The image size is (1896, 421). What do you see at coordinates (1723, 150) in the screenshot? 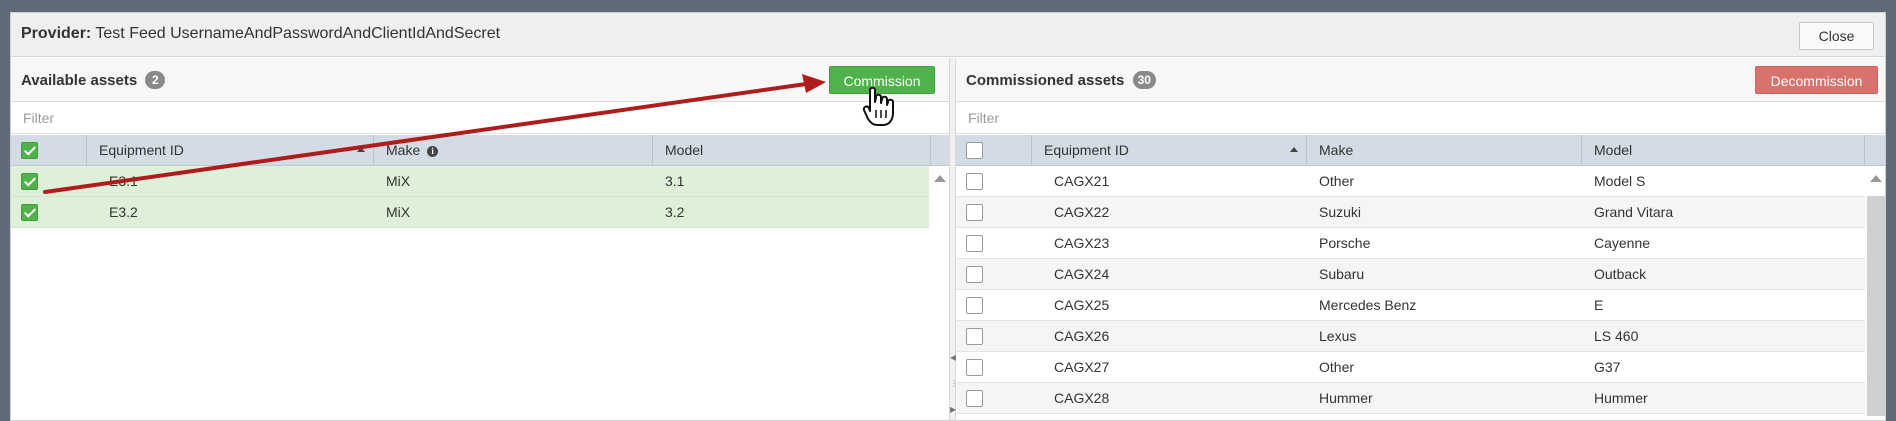
I see `commissioned-col-model: Model` at bounding box center [1723, 150].